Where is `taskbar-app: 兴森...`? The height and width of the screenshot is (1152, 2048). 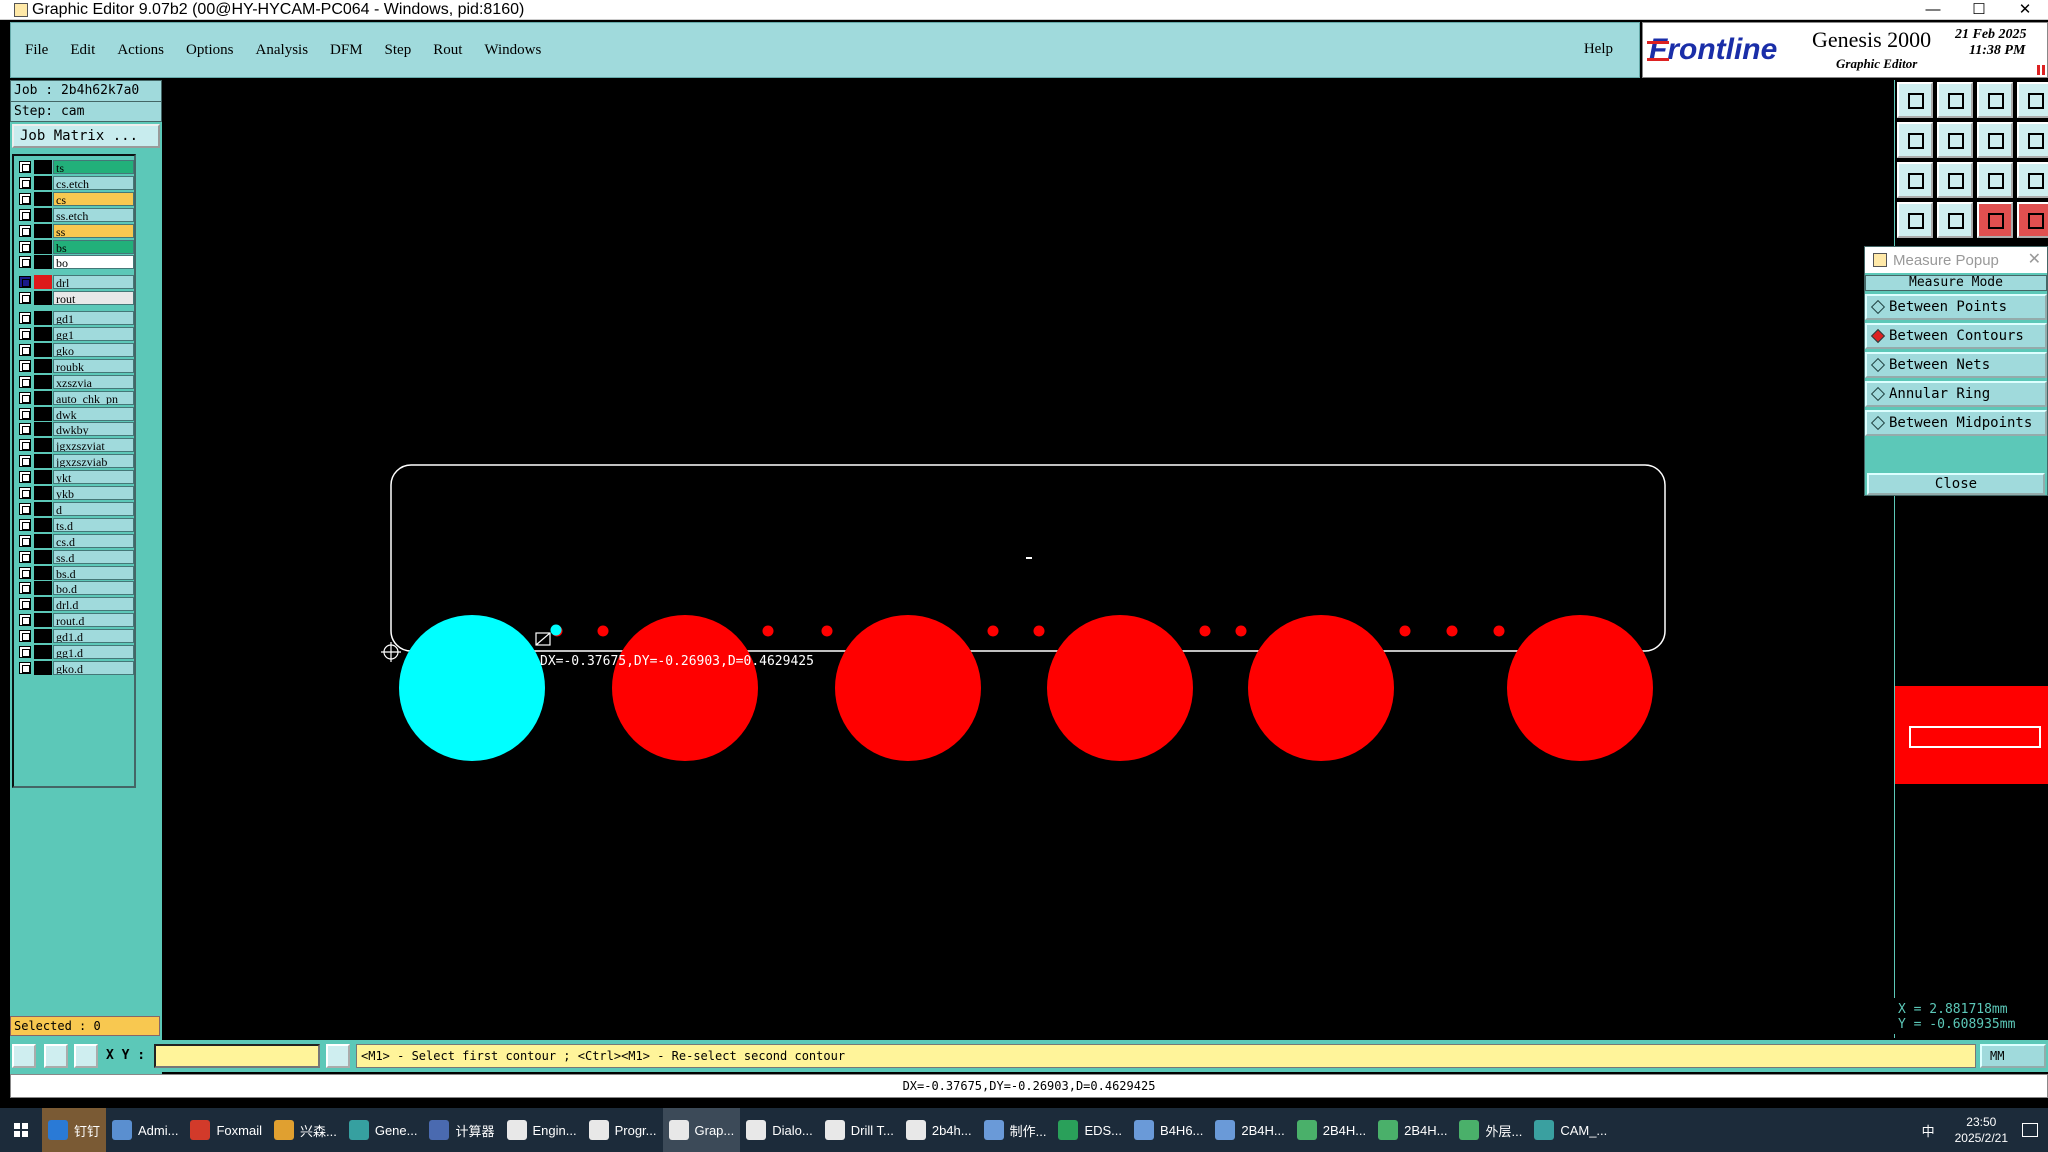 taskbar-app: 兴森... is located at coordinates (305, 1130).